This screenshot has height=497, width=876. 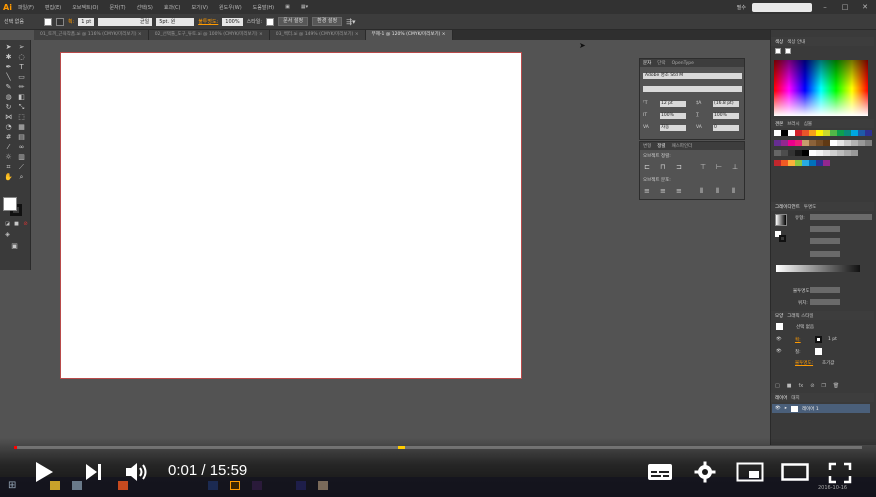 I want to click on none-mode-icon: ⊘, so click(x=25, y=224).